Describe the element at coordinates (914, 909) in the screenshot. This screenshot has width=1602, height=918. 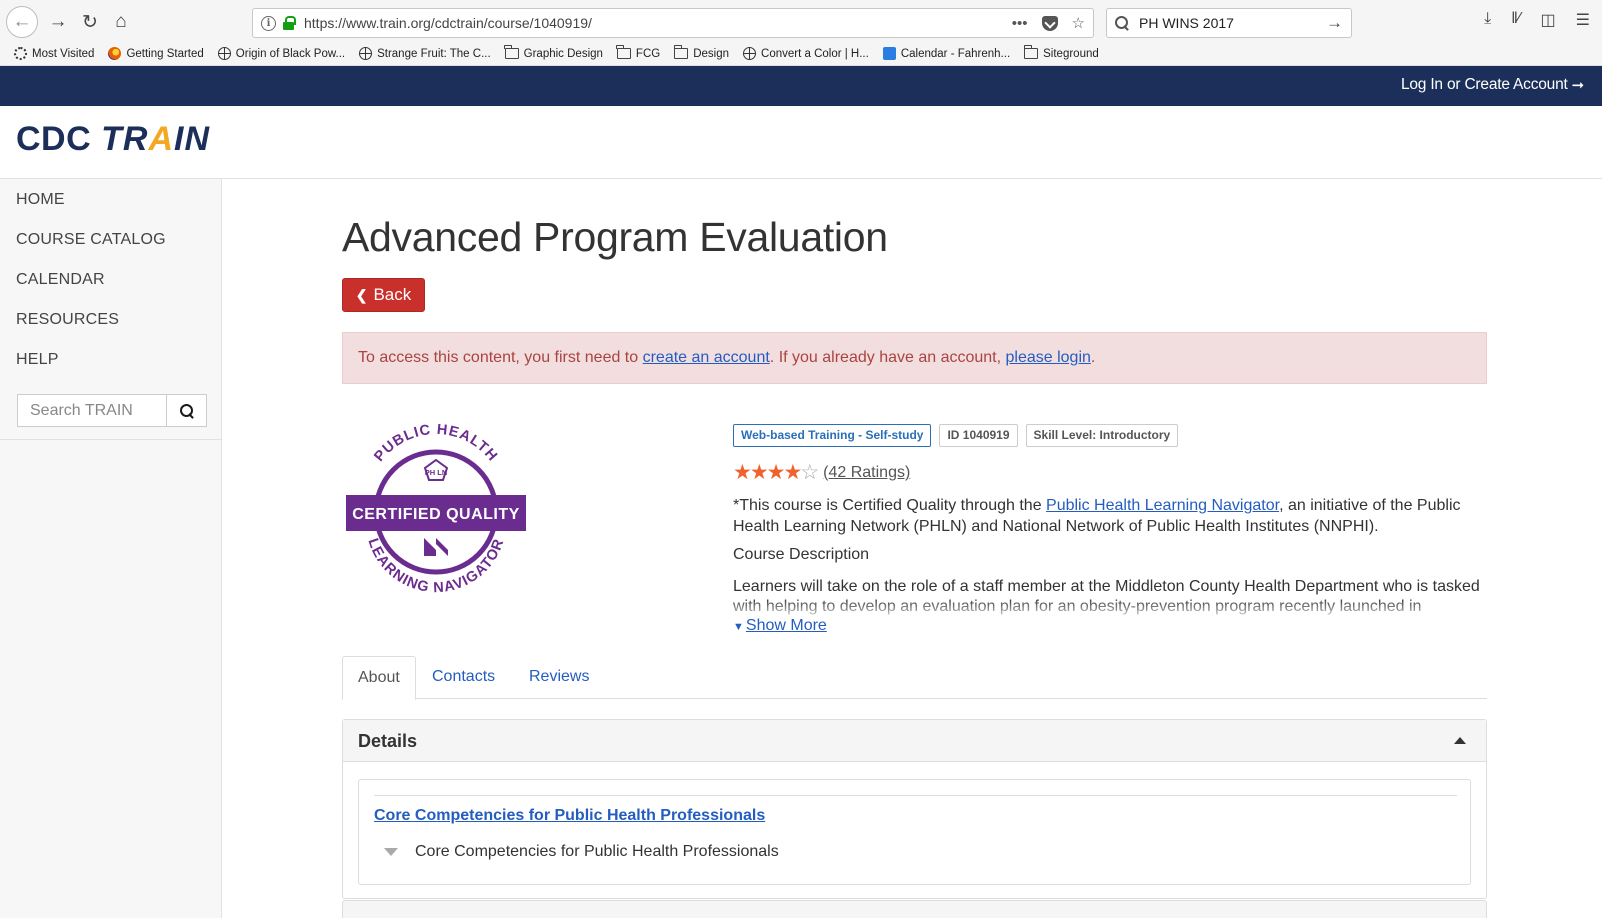
I see `next-panel-header` at that location.